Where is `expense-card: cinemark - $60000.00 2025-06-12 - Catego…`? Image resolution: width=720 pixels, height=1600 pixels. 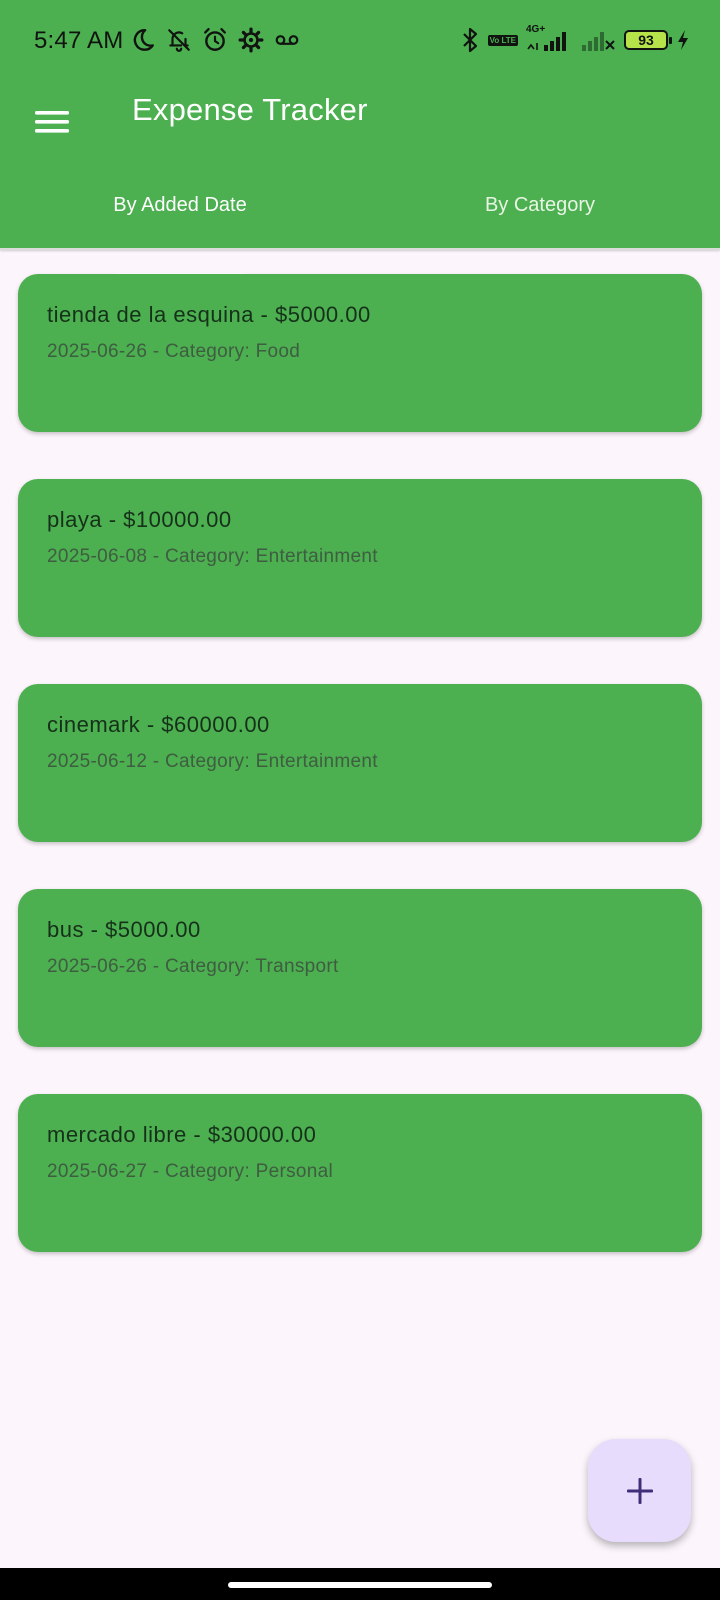 expense-card: cinemark - $60000.00 2025-06-12 - Catego… is located at coordinates (360, 763).